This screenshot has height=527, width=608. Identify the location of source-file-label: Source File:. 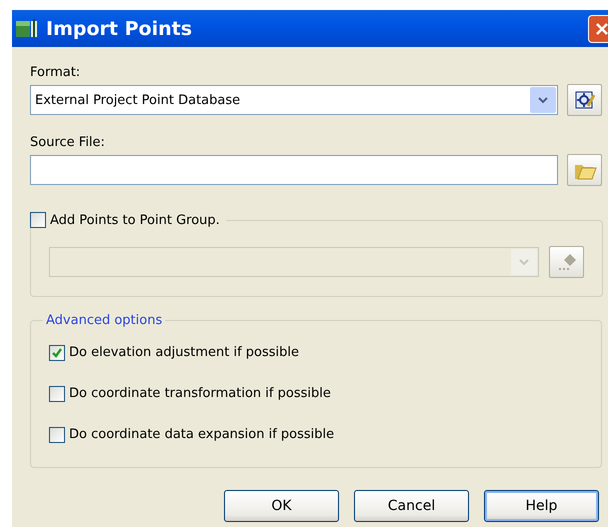
(68, 142).